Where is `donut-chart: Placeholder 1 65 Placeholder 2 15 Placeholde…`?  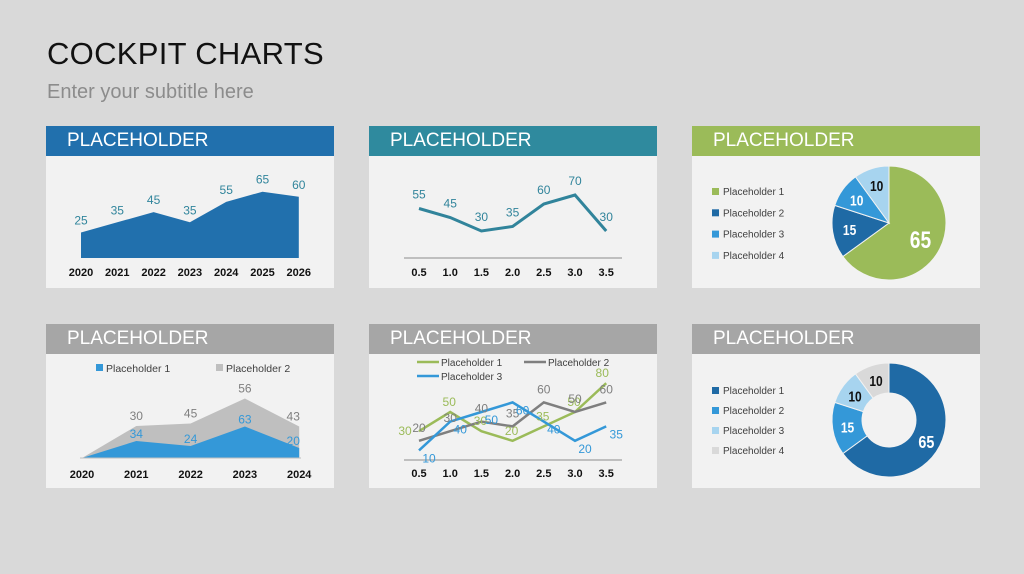 donut-chart: Placeholder 1 65 Placeholder 2 15 Placeholde… is located at coordinates (829, 420).